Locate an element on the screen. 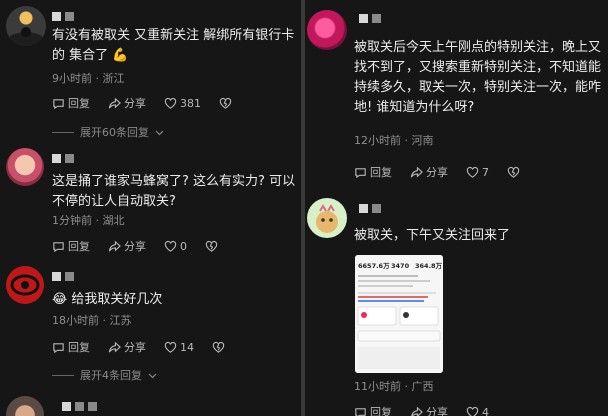 The width and height of the screenshot is (608, 416). comment-line: 持续多久，取关一次，特别关注一次，能咋 is located at coordinates (478, 87).